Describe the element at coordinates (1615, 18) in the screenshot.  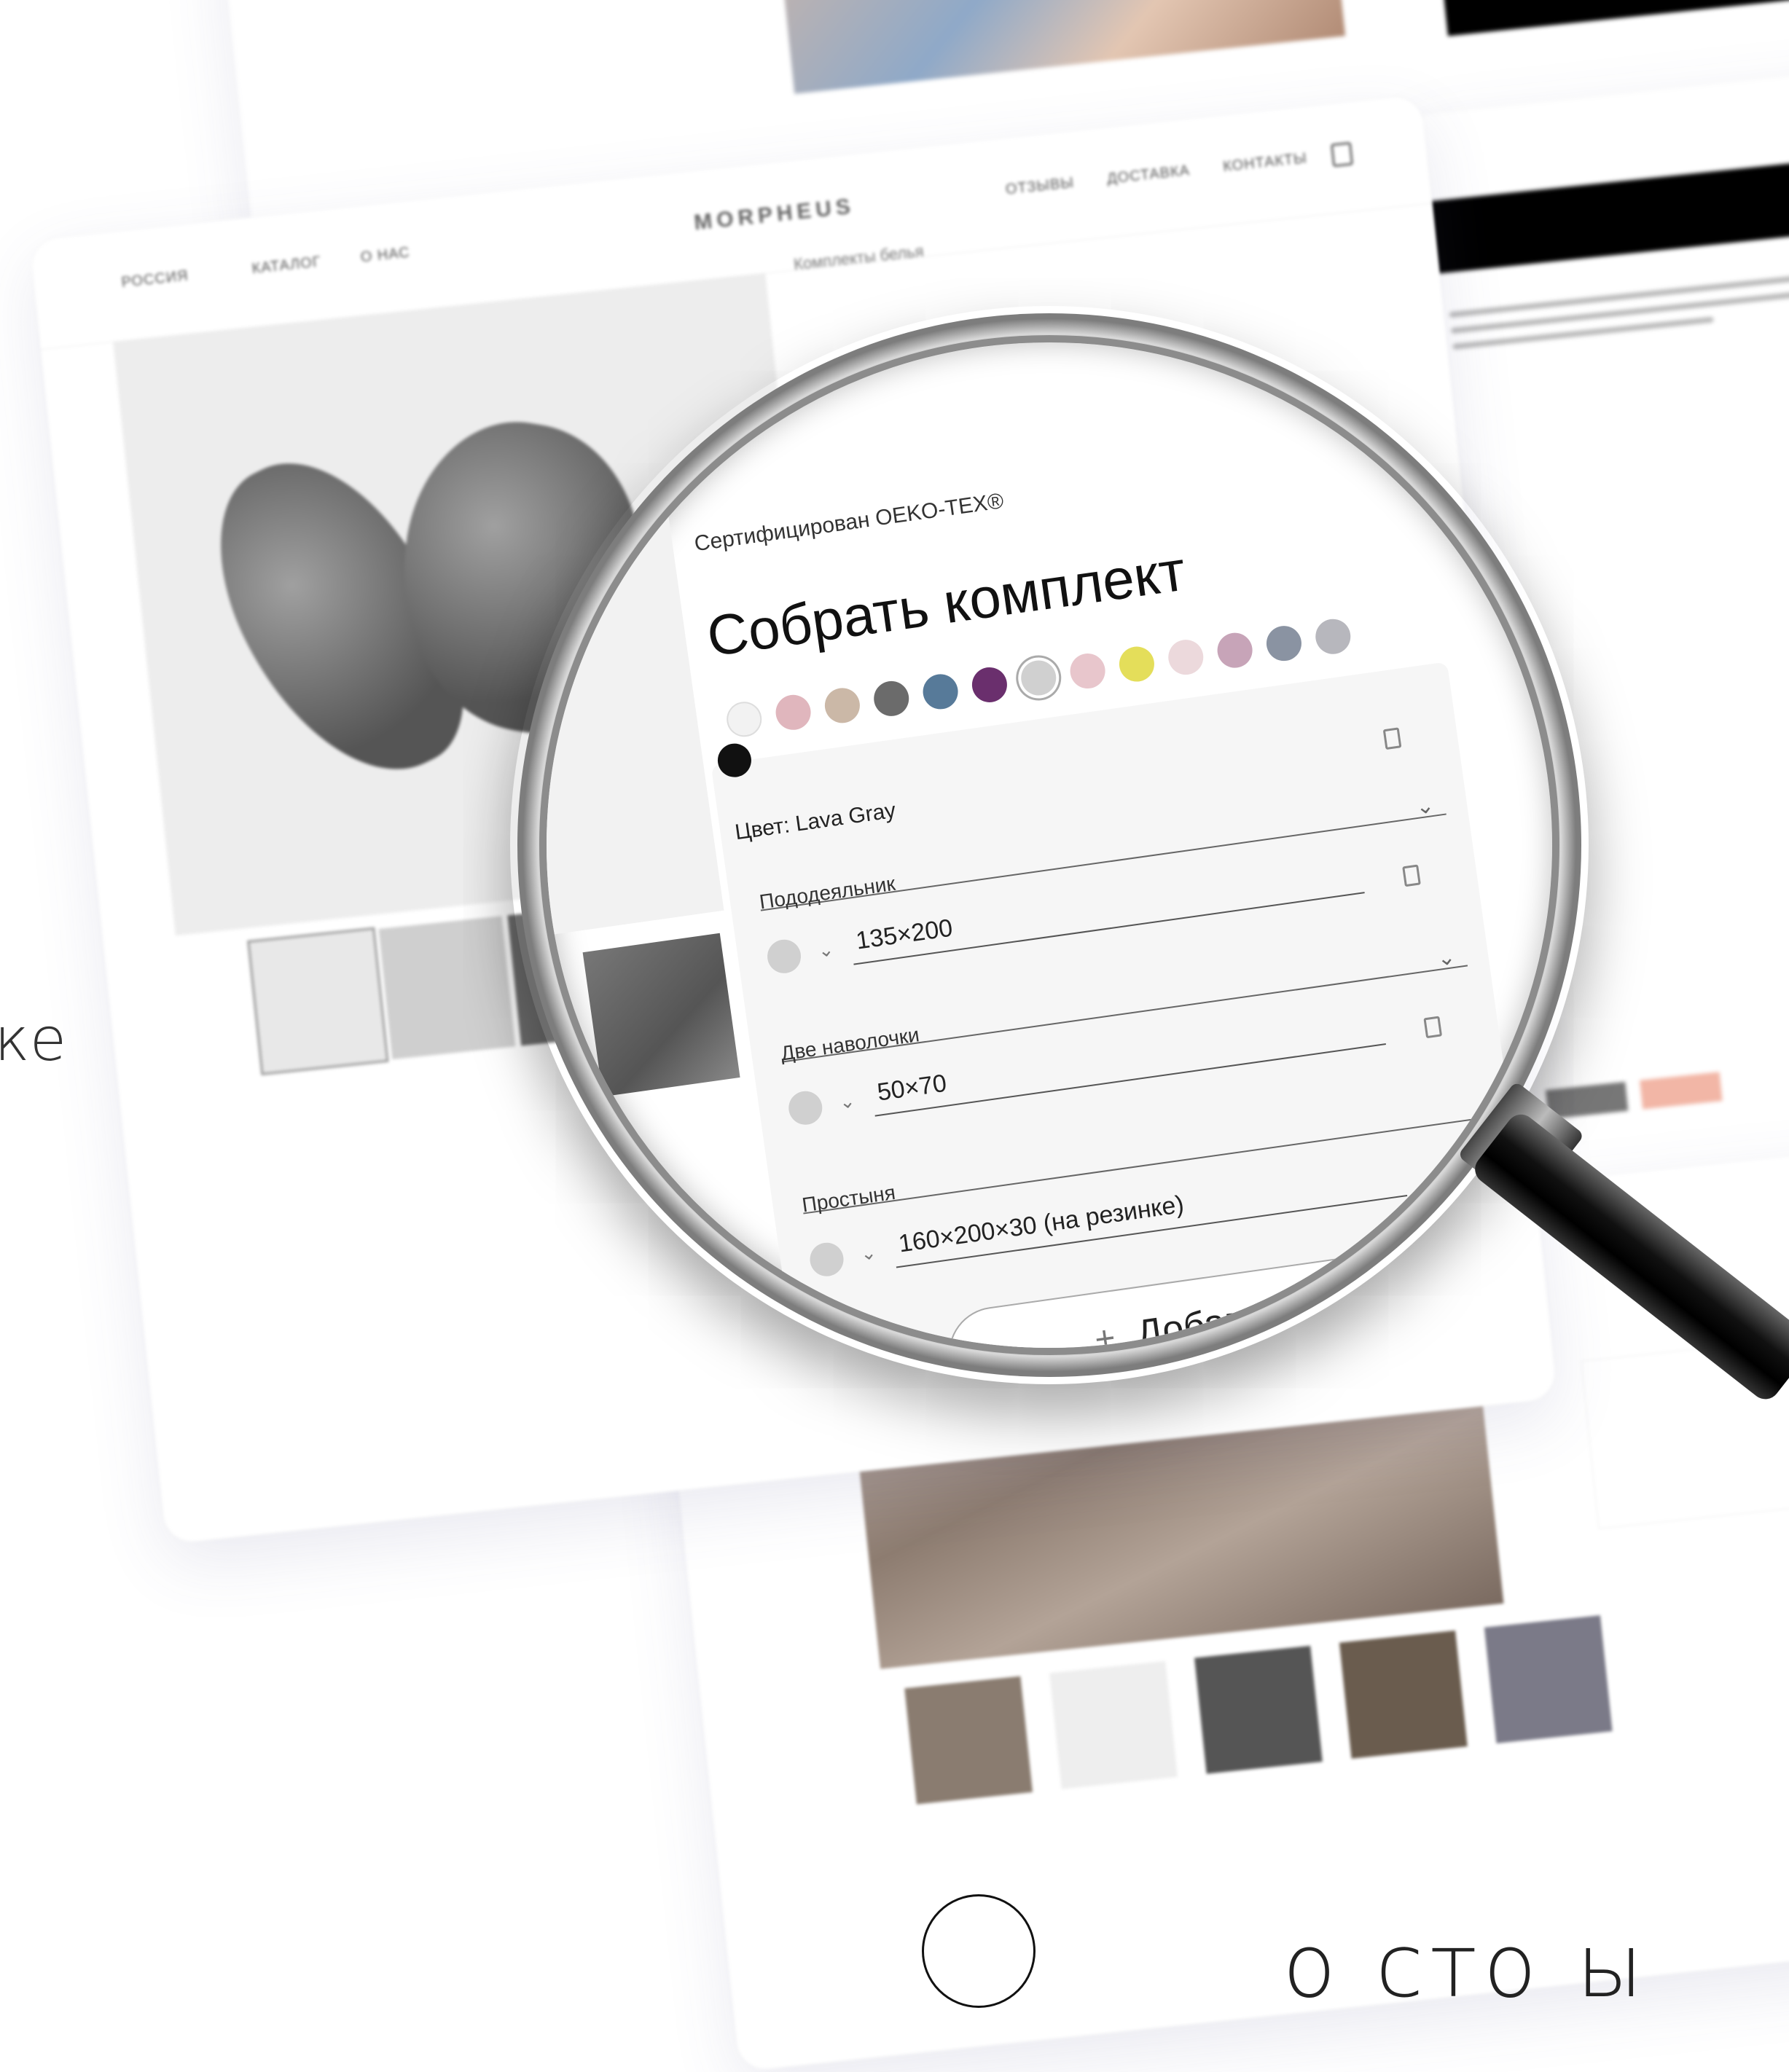
I see `add-to-cart-button` at that location.